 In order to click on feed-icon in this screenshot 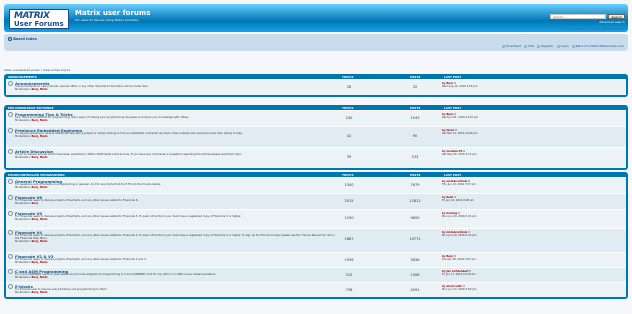, I will do `click(503, 46)`.